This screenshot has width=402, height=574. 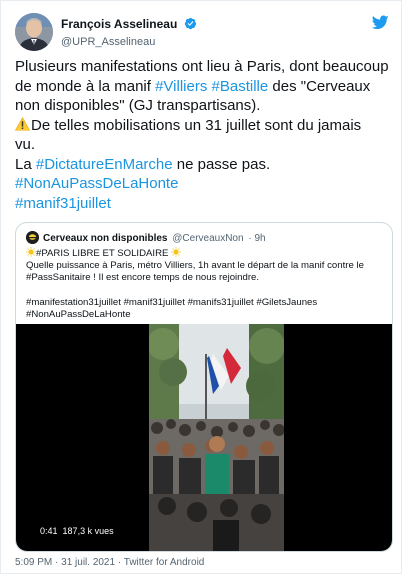 I want to click on tweet-line: La #DictatureEnMarche ne passe pas., so click(x=203, y=165).